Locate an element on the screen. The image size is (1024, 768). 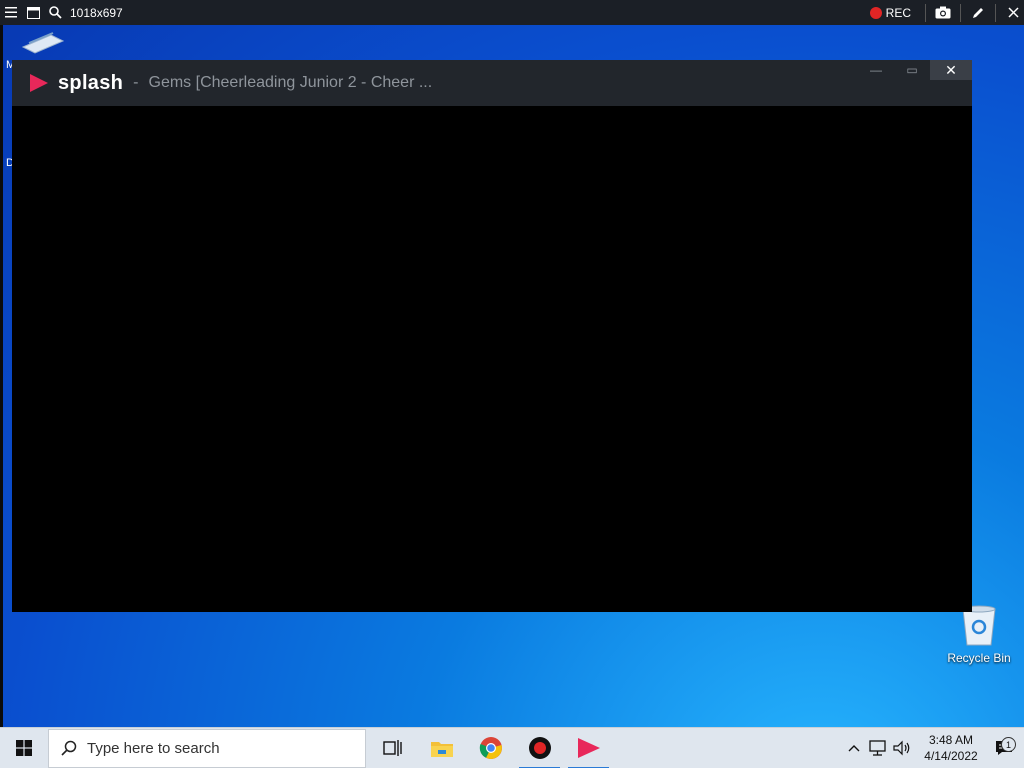
system-tray: 3:48 AM 4/14/2022 1 is located at coordinates (933, 748).